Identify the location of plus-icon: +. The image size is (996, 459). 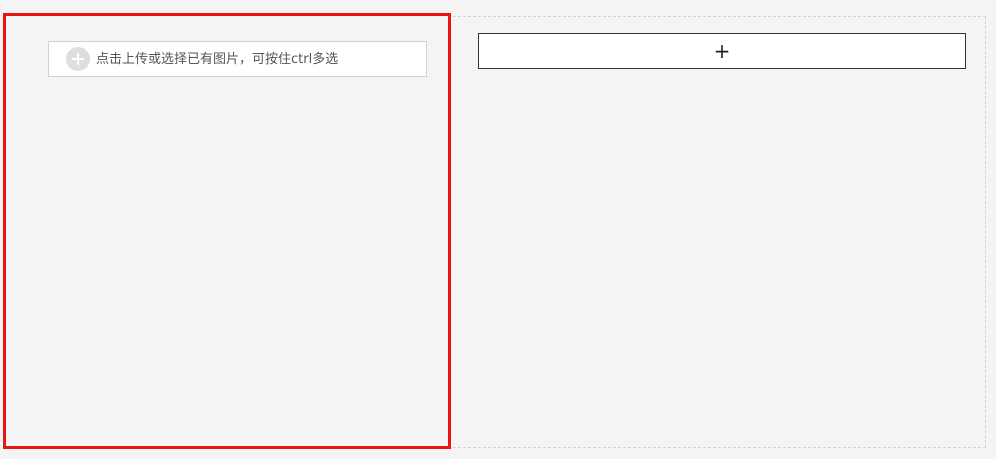
(722, 51).